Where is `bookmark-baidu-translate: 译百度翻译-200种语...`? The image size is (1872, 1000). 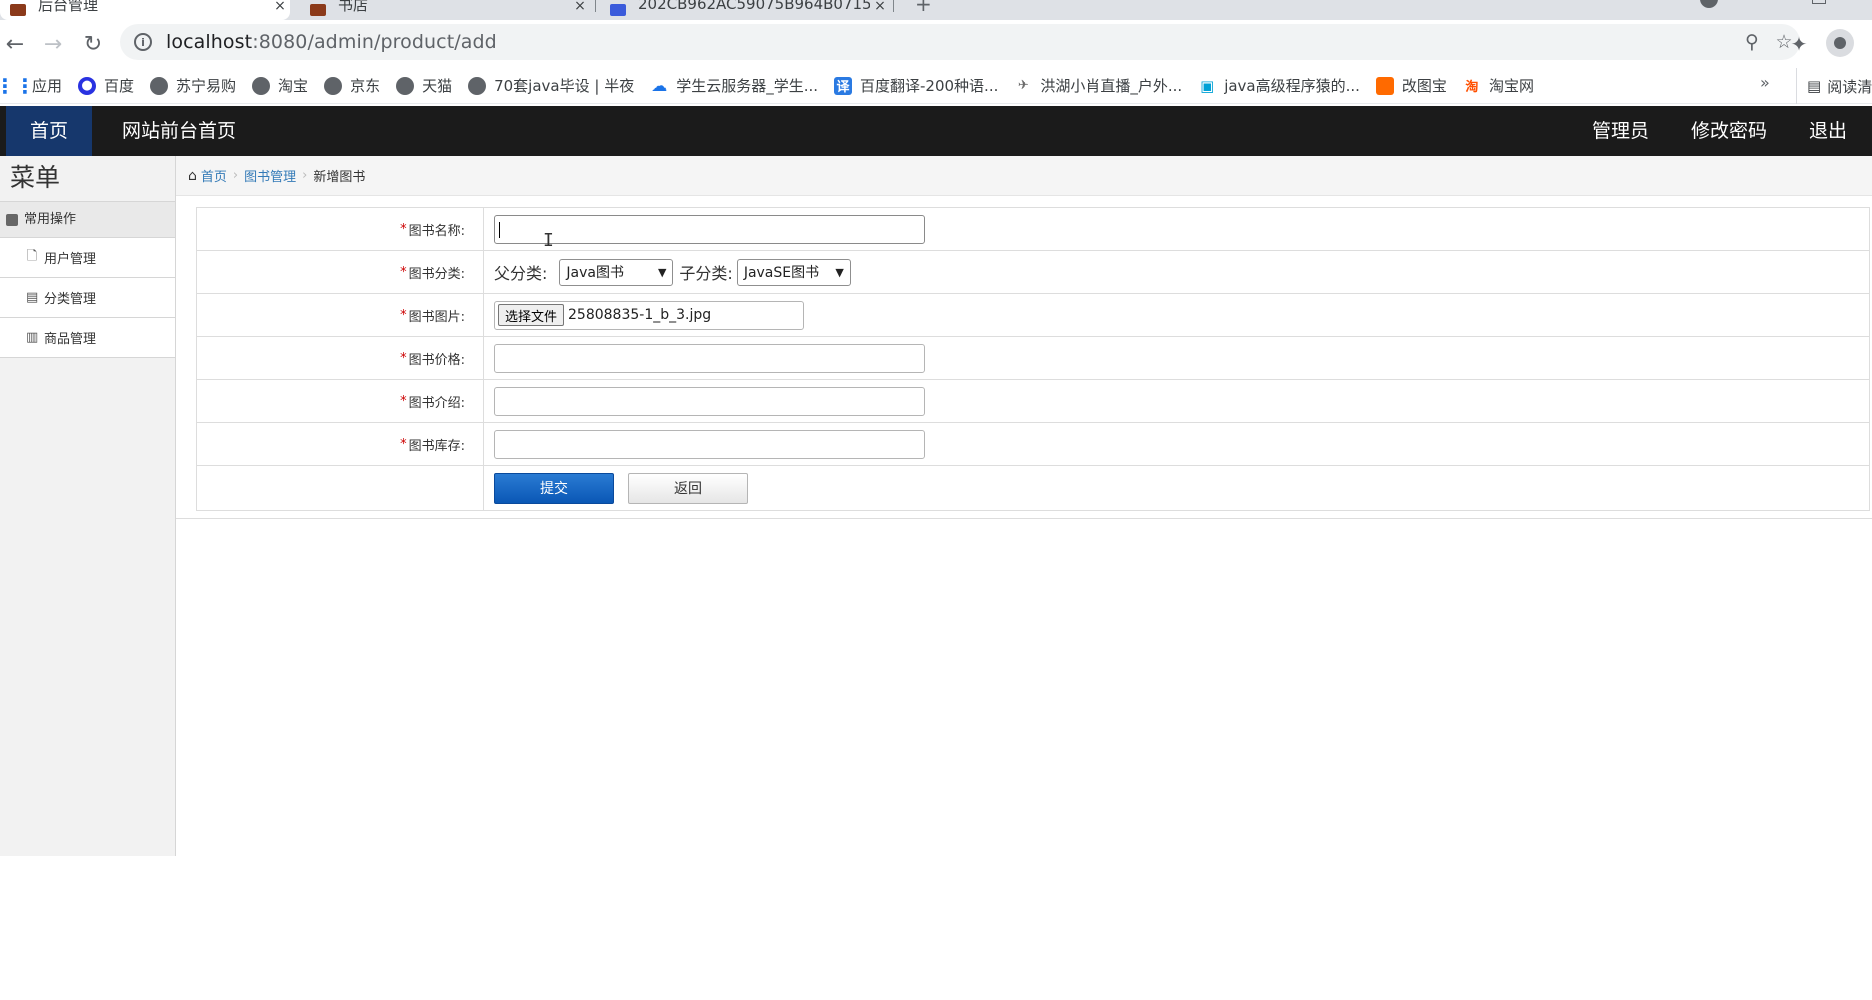 bookmark-baidu-translate: 译百度翻译-200种语... is located at coordinates (918, 86).